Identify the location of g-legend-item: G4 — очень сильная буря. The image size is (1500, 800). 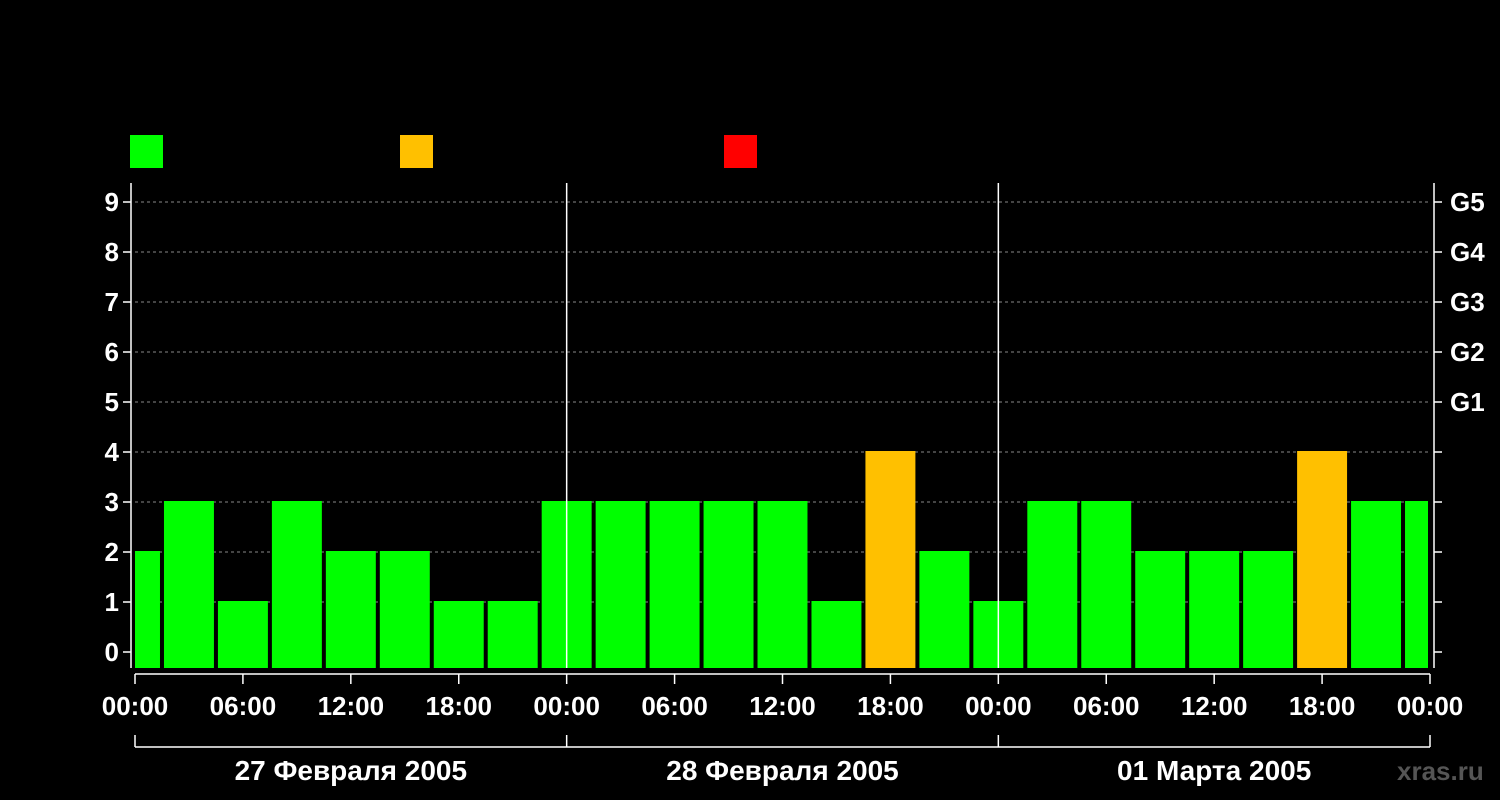
(1234, 125).